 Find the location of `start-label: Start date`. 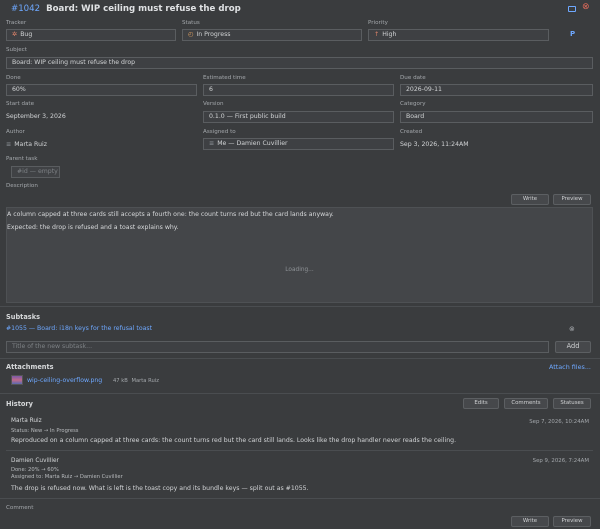

start-label: Start date is located at coordinates (20, 104).